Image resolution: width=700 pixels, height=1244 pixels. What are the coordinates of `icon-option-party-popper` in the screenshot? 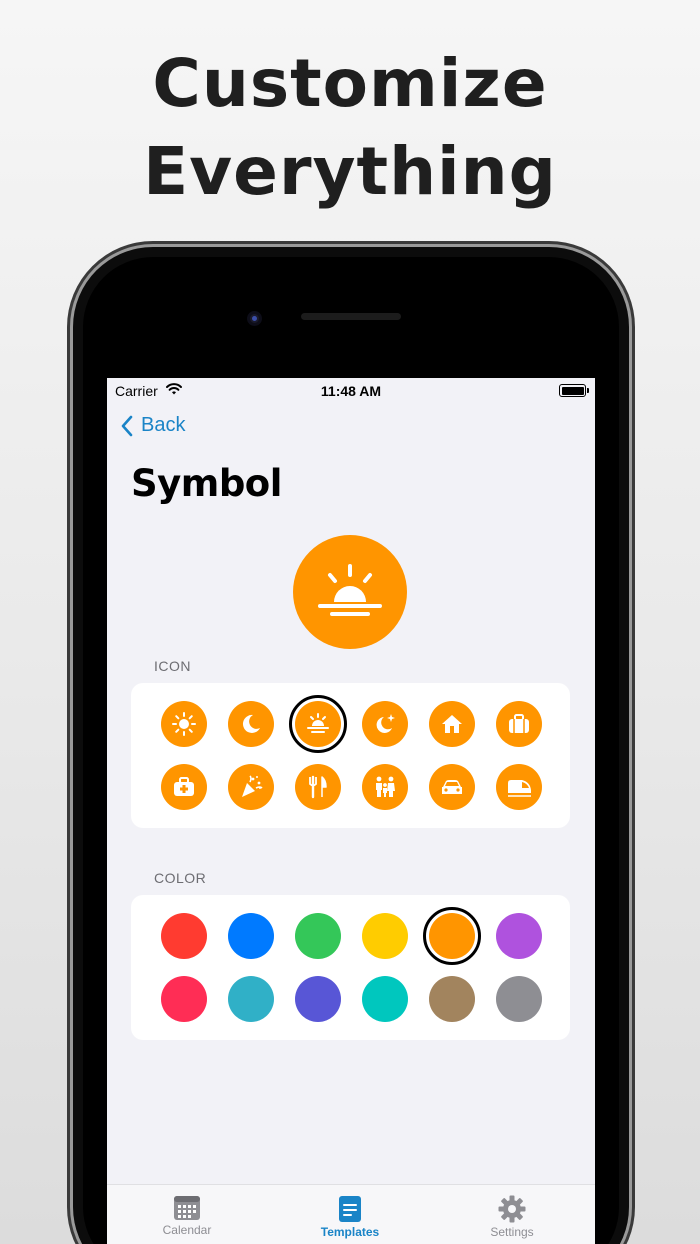 It's located at (251, 787).